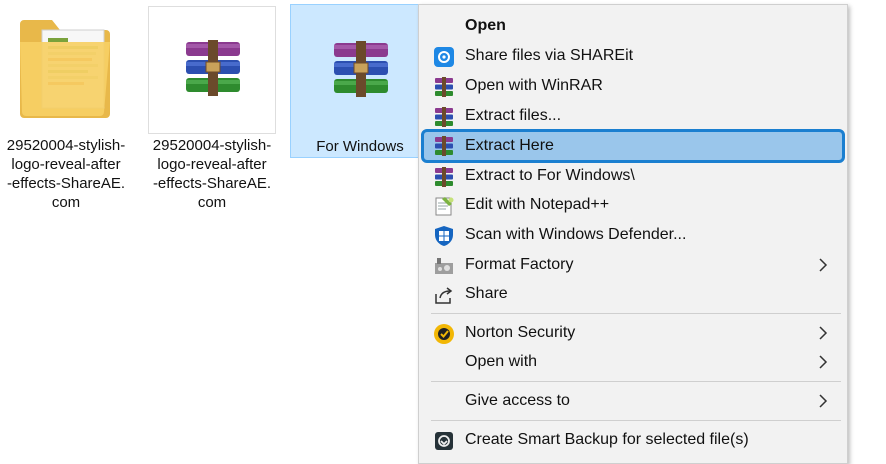 The image size is (886, 464). Describe the element at coordinates (549, 55) in the screenshot. I see `menu-item-label: Share files via SHAREit` at that location.